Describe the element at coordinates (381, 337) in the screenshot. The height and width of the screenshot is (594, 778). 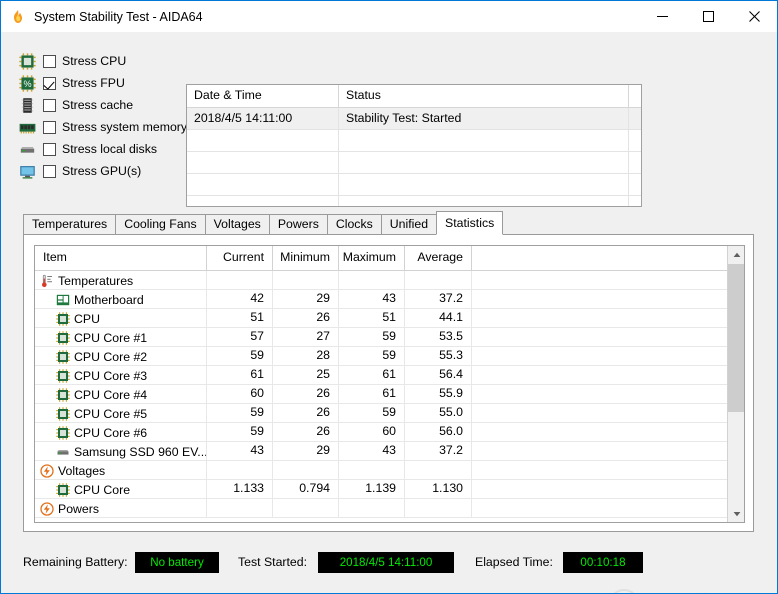
I see `statistics-row: CPU Core #1 57 27 59 53.5` at that location.